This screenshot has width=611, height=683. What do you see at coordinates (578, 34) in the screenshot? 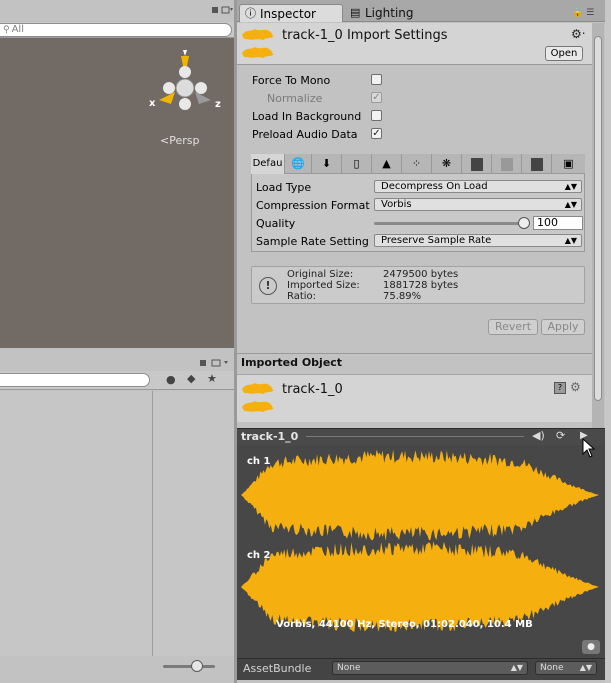
I see `gear-icon: ⚙‧` at bounding box center [578, 34].